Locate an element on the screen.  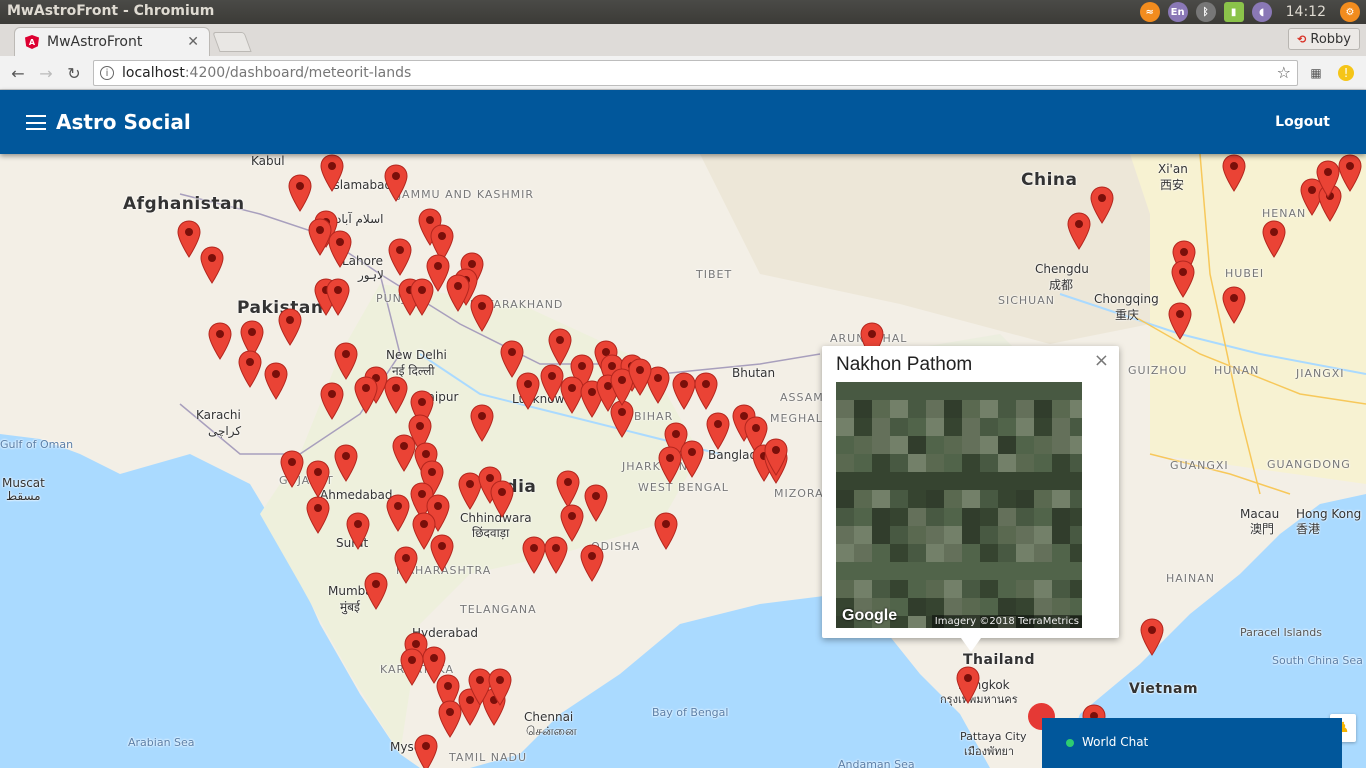
profile-sync-icon: ⟲ is located at coordinates (1302, 39).